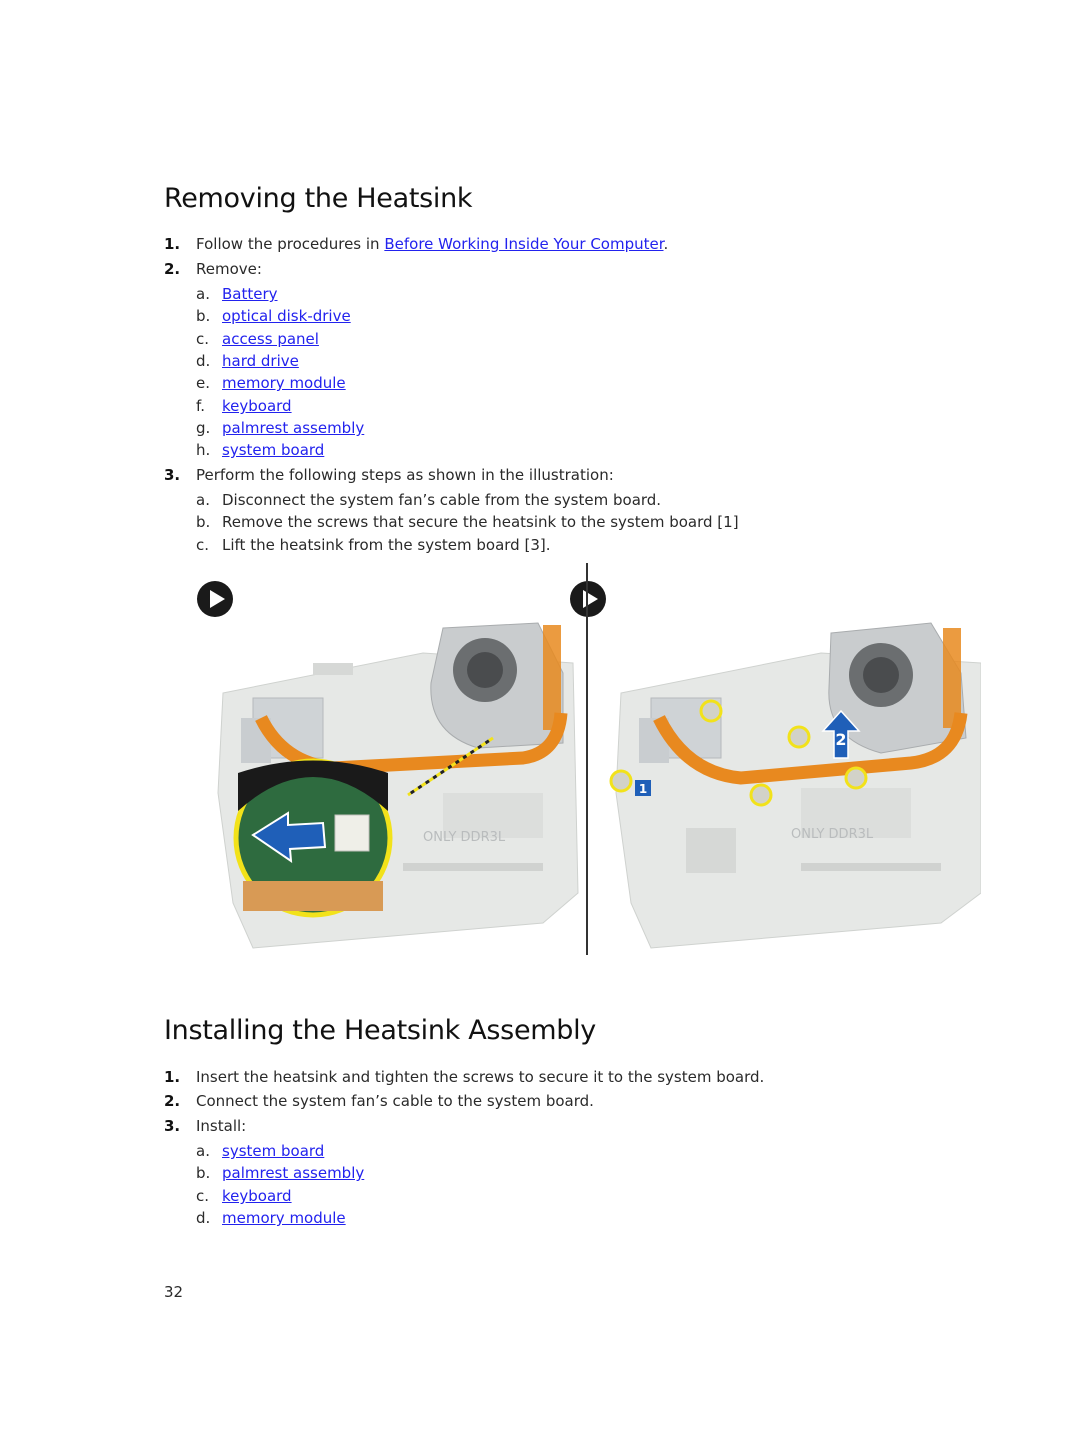 This screenshot has width=1080, height=1434. Describe the element at coordinates (270, 339) in the screenshot. I see `link-access-panel: access panel` at that location.